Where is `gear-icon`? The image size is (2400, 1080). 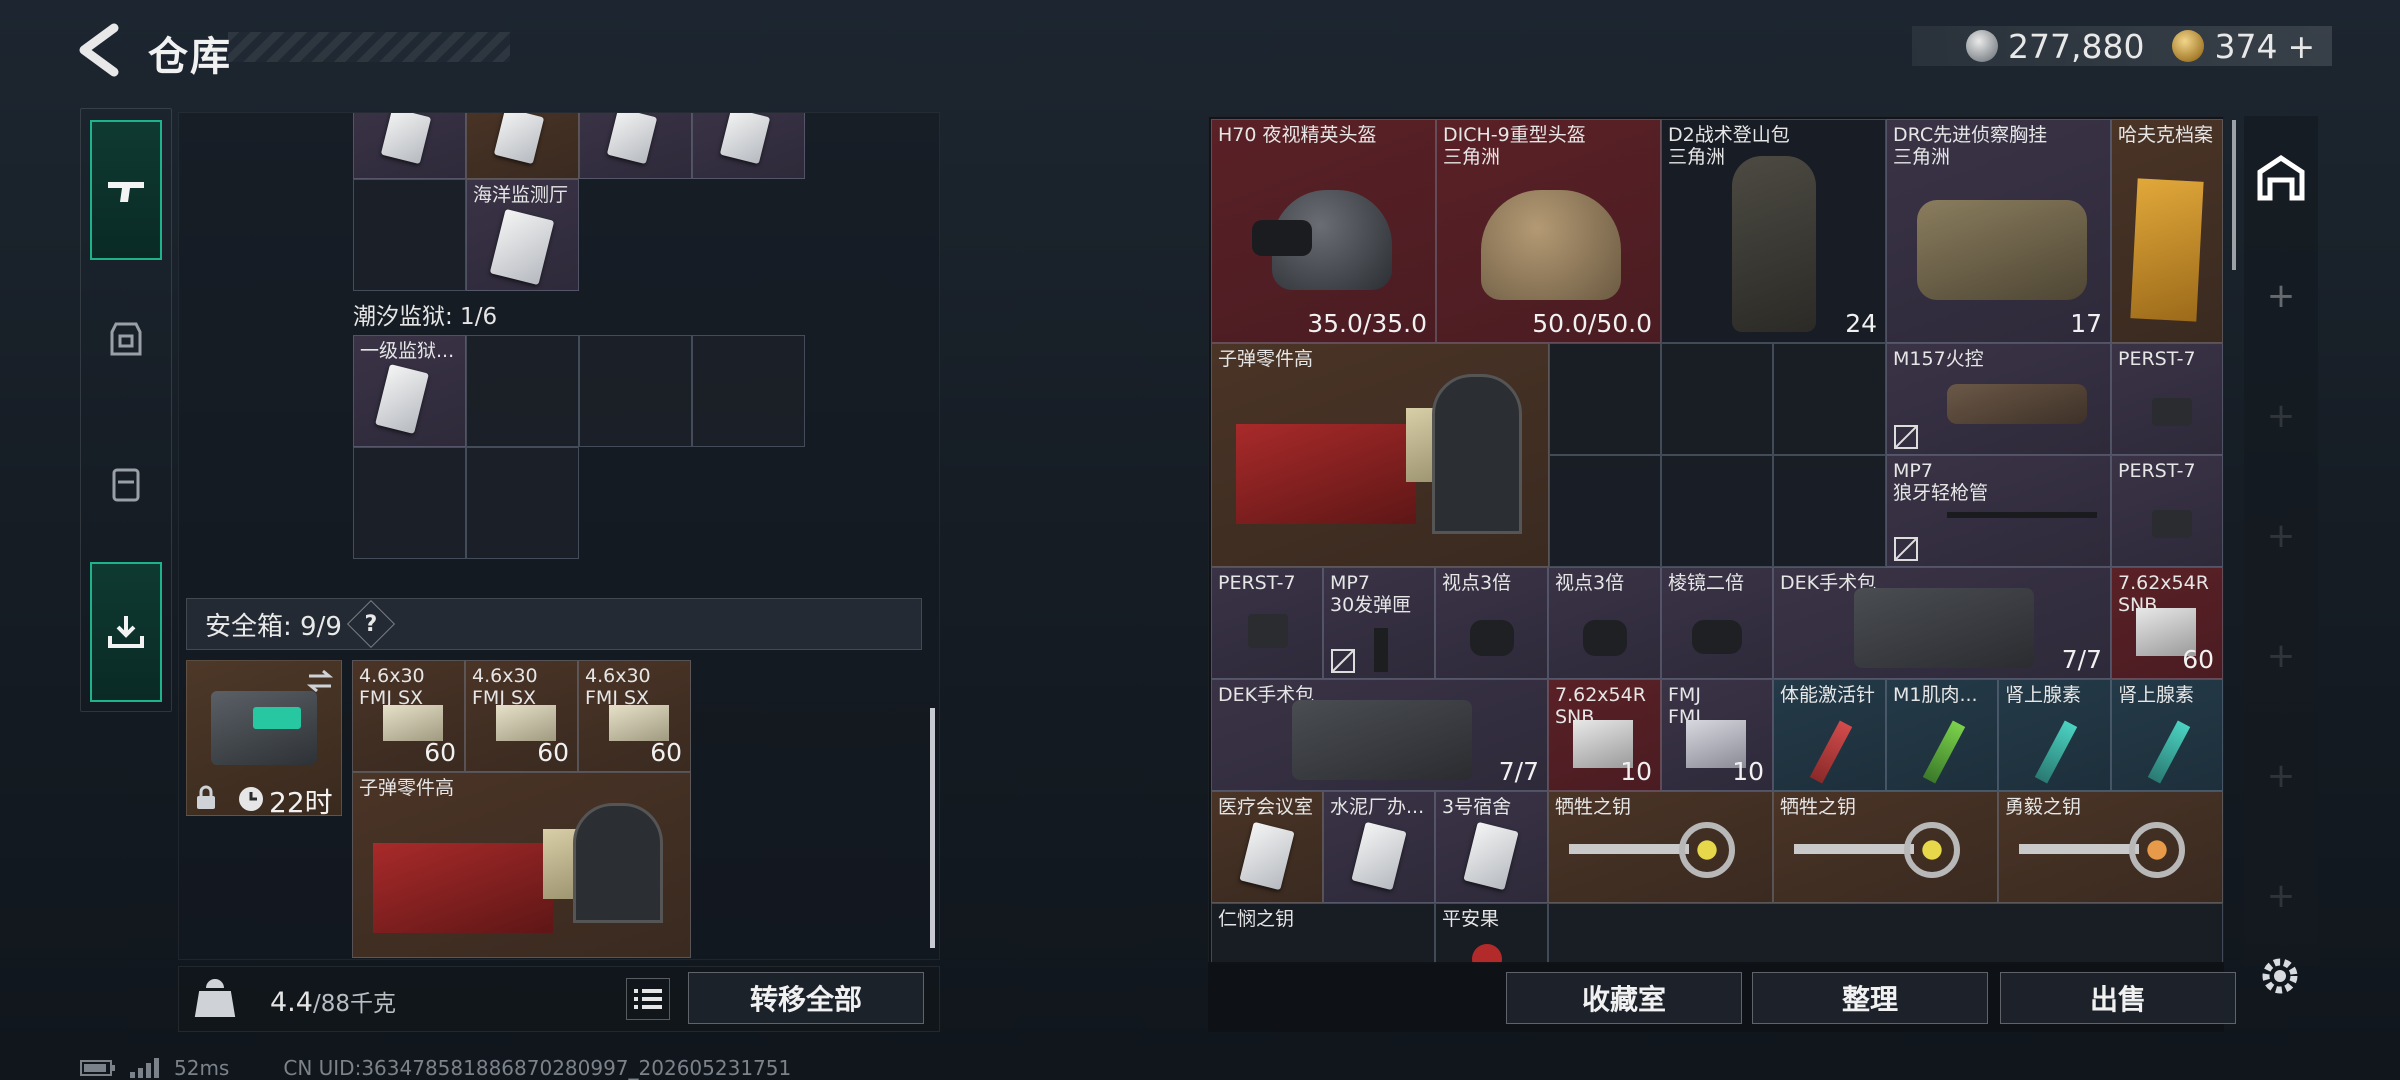 gear-icon is located at coordinates (2280, 976).